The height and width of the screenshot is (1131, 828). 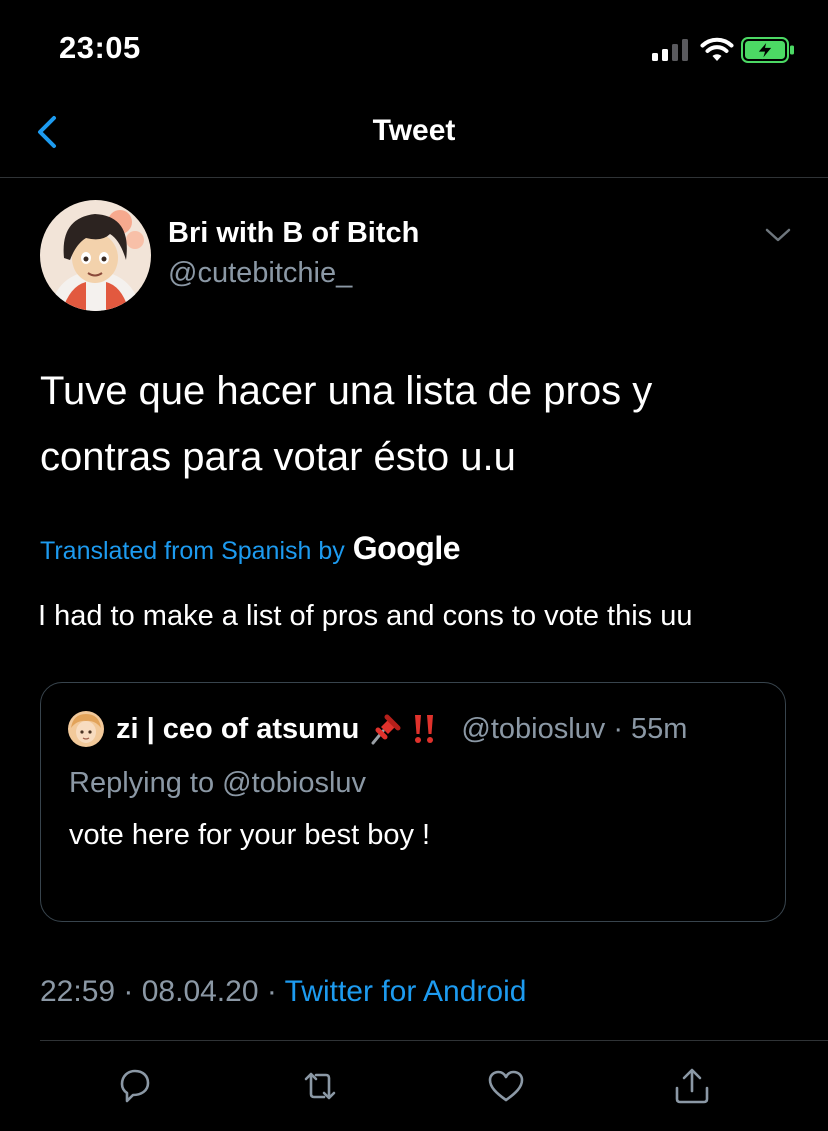 I want to click on quoted-author-handle: @tobiosluv · 55m, so click(x=574, y=728).